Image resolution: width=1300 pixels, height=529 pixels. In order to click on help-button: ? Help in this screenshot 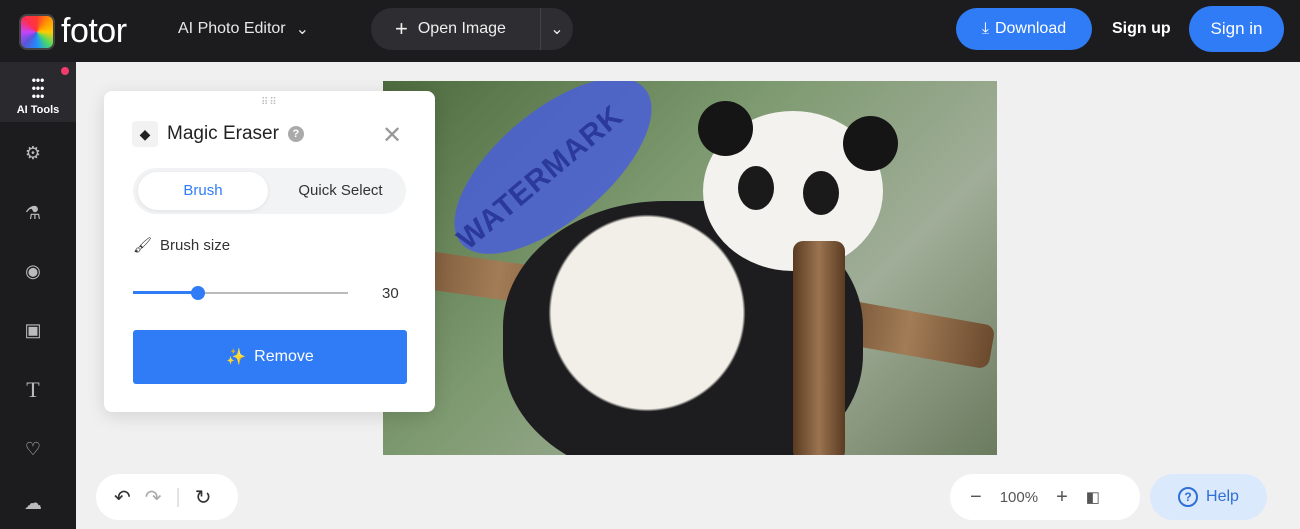, I will do `click(1208, 497)`.